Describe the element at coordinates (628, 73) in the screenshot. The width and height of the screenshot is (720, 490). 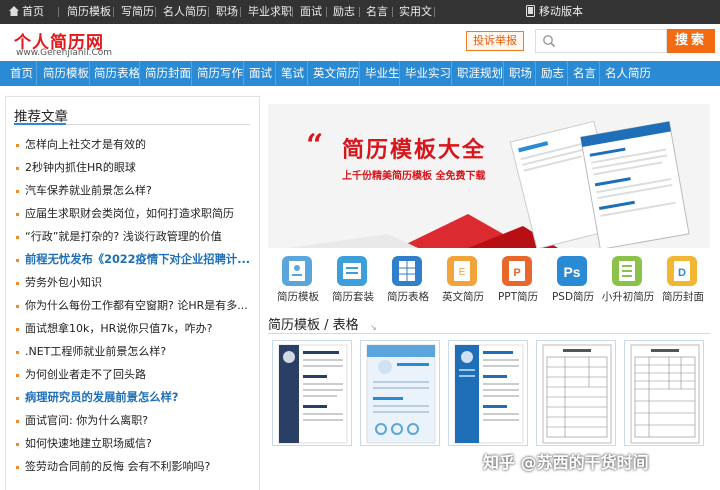
I see `nav-item-celebrity: 名人简历` at that location.